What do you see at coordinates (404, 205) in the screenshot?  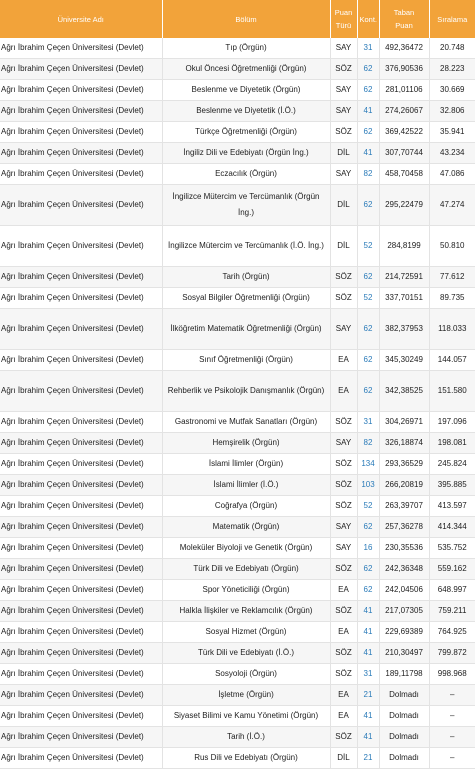 I see `base-score-cell: 295,22479` at bounding box center [404, 205].